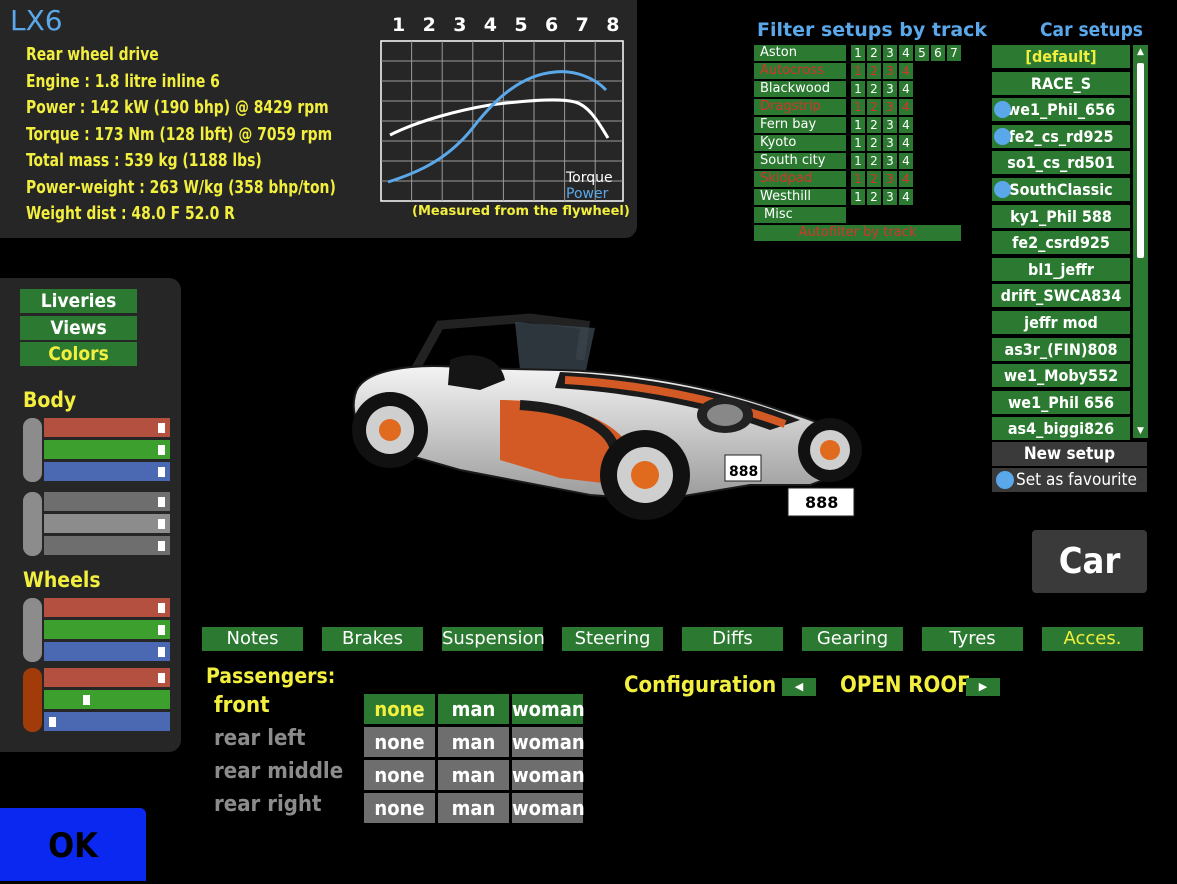 The width and height of the screenshot is (1177, 884). I want to click on passenger-option-none: none, so click(399, 709).